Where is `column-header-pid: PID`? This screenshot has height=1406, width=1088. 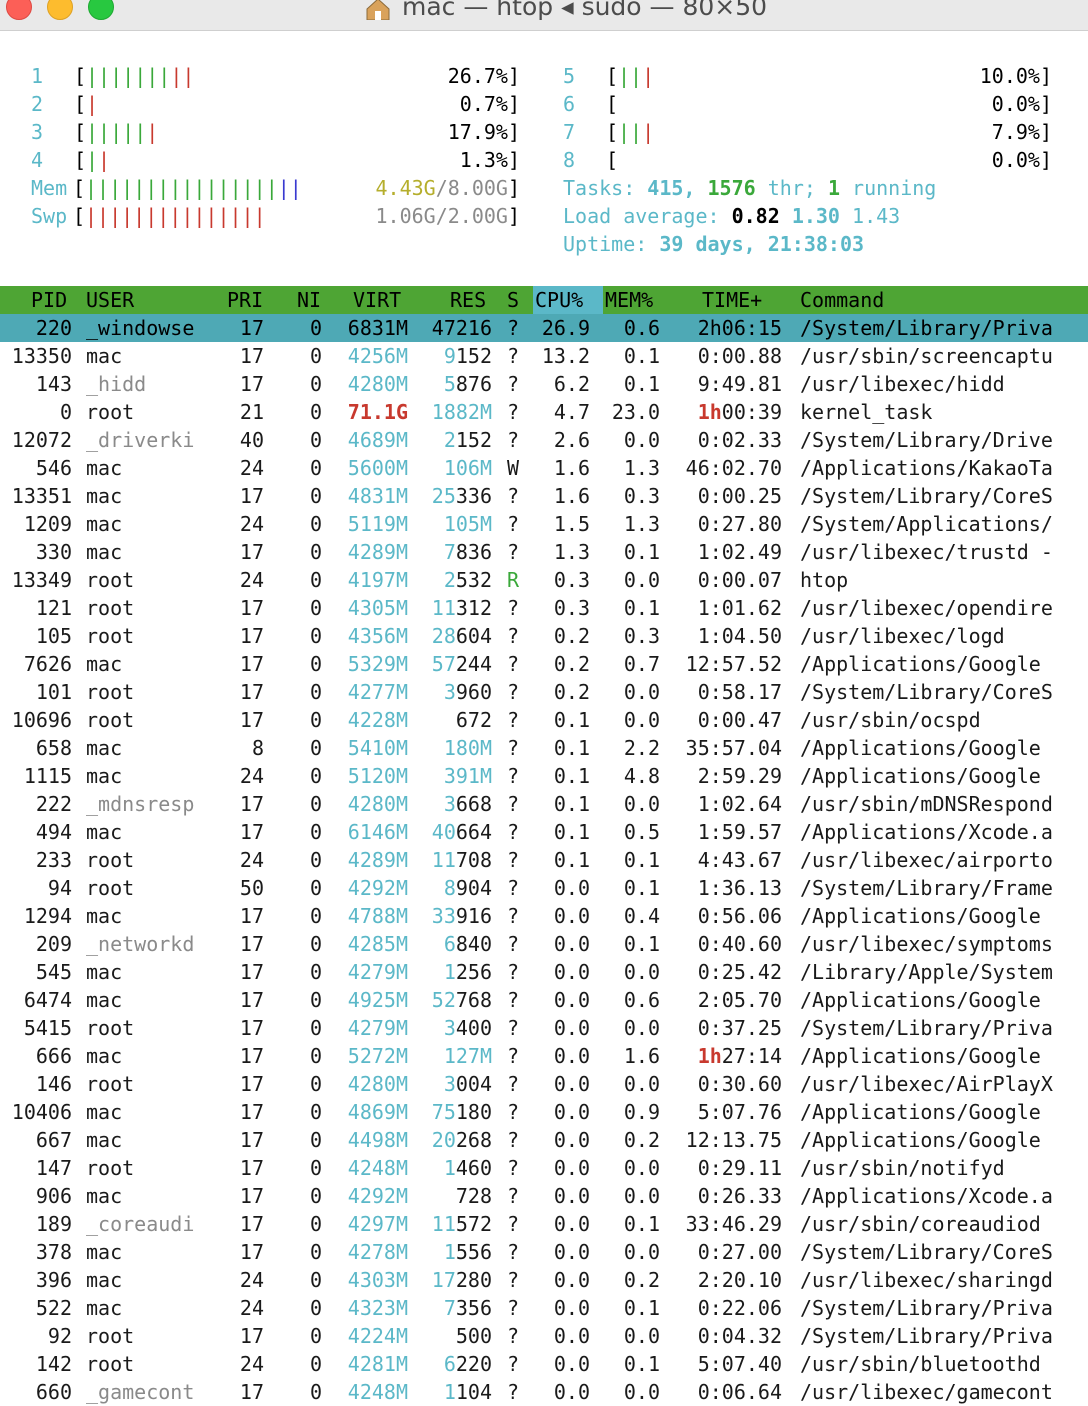
column-header-pid: PID is located at coordinates (49, 300).